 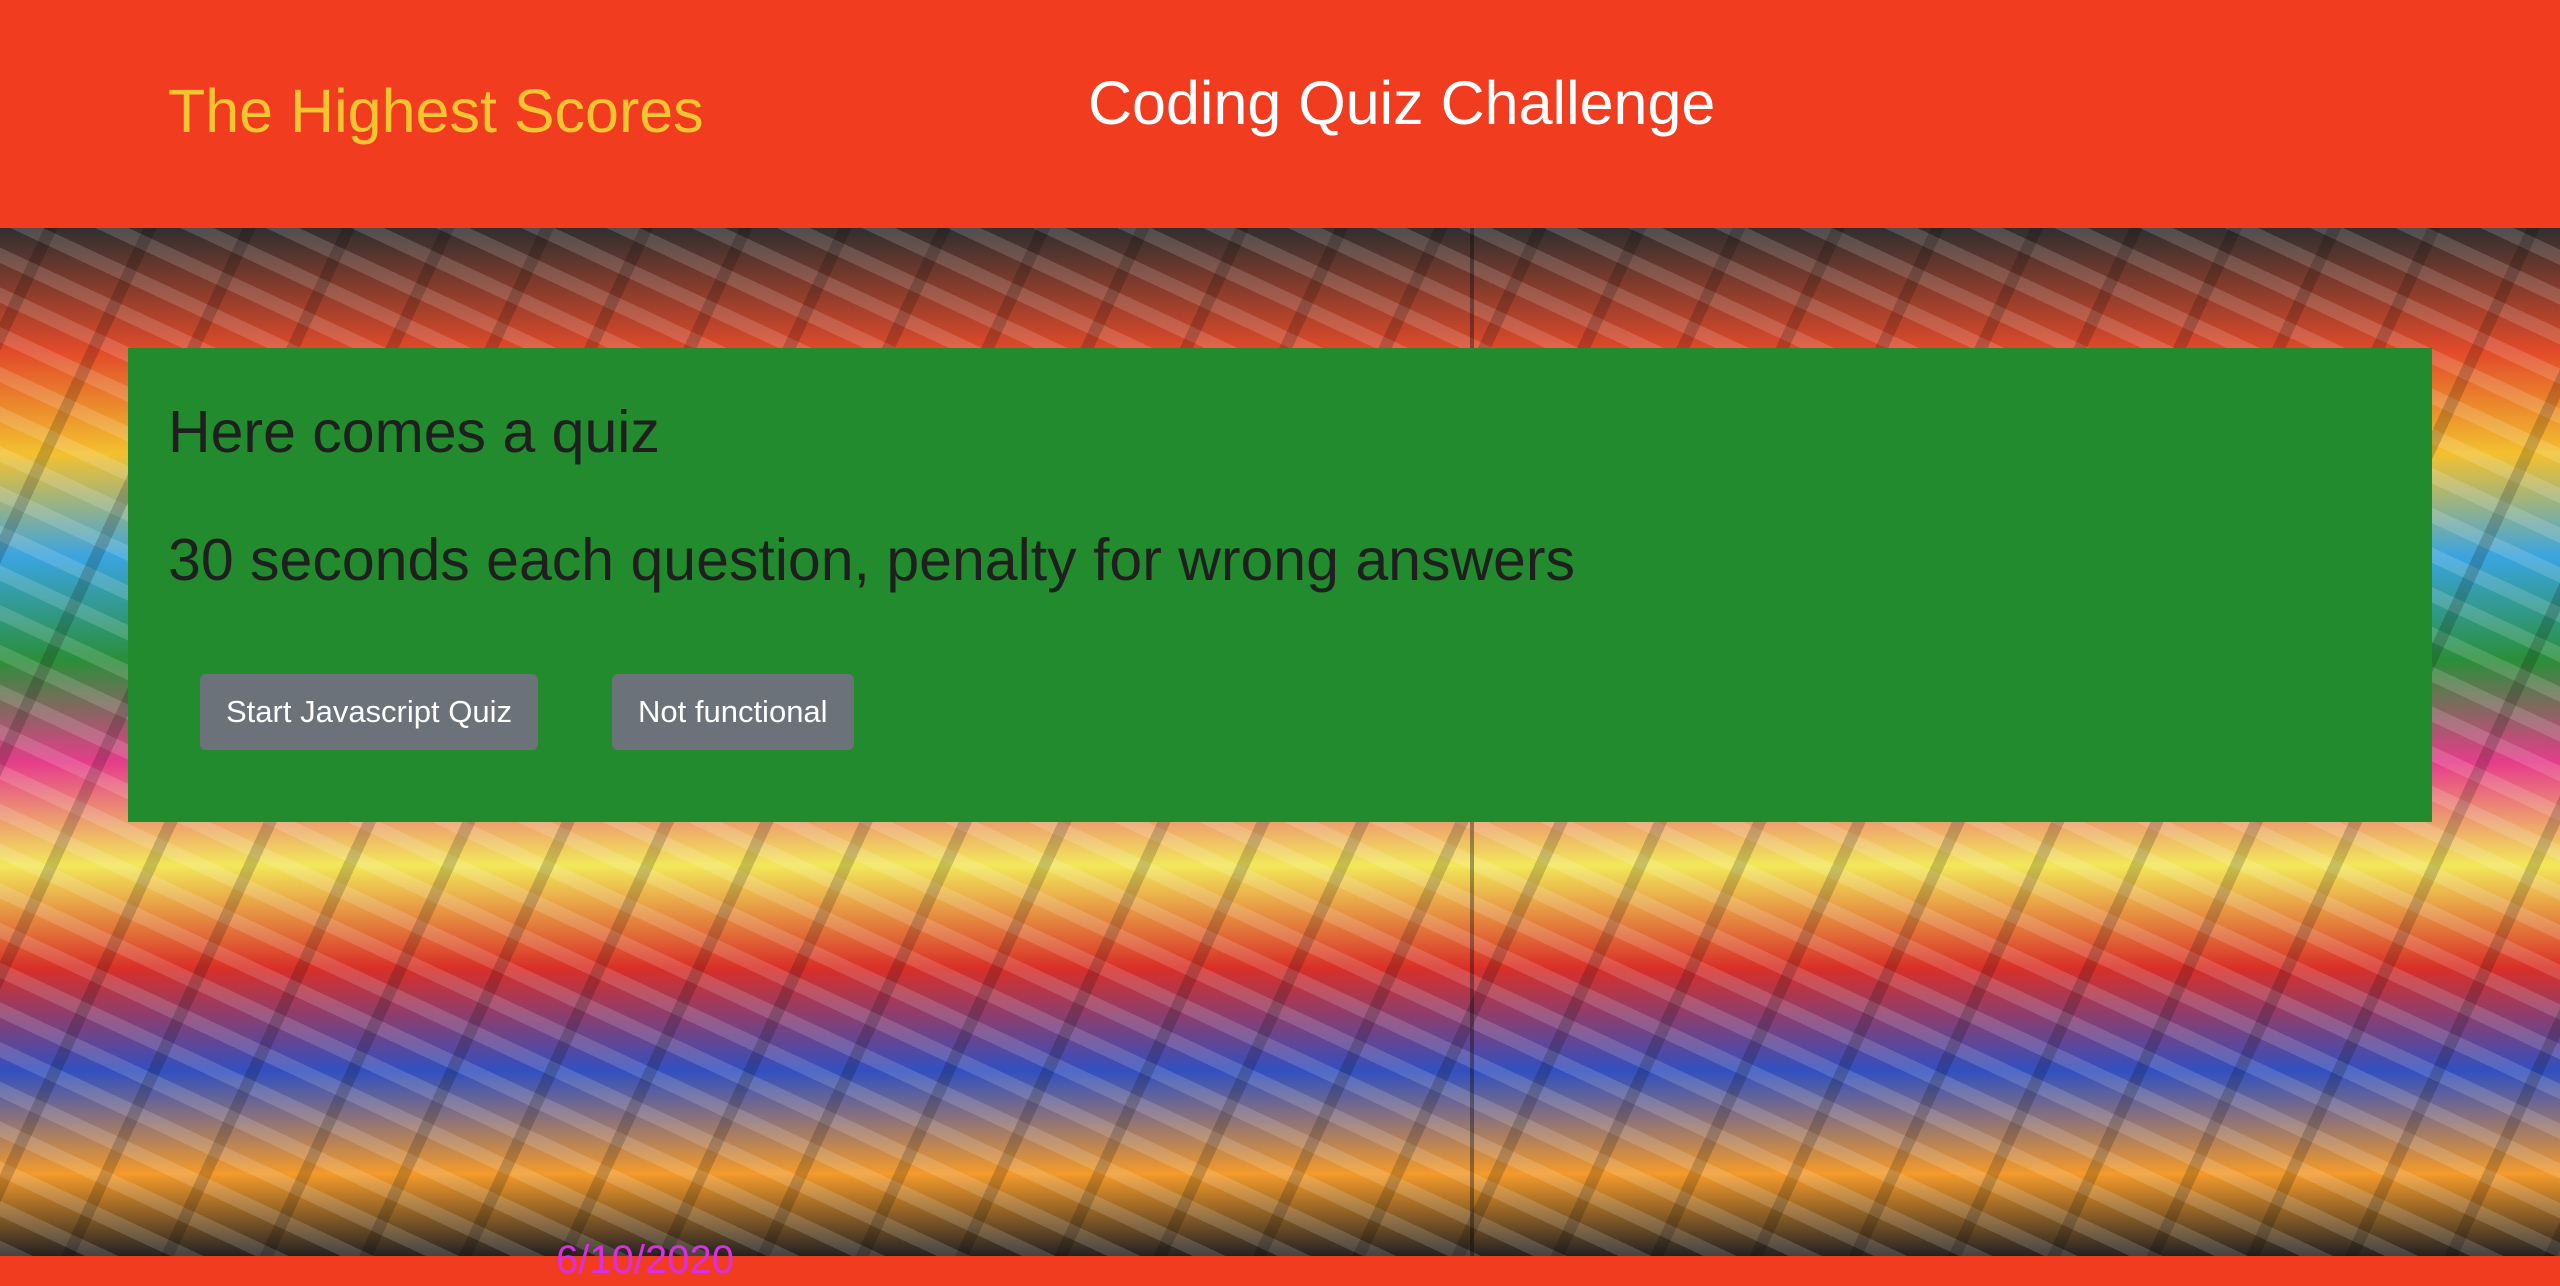 I want to click on highest-scores-link: The Highest Scores, so click(x=436, y=111).